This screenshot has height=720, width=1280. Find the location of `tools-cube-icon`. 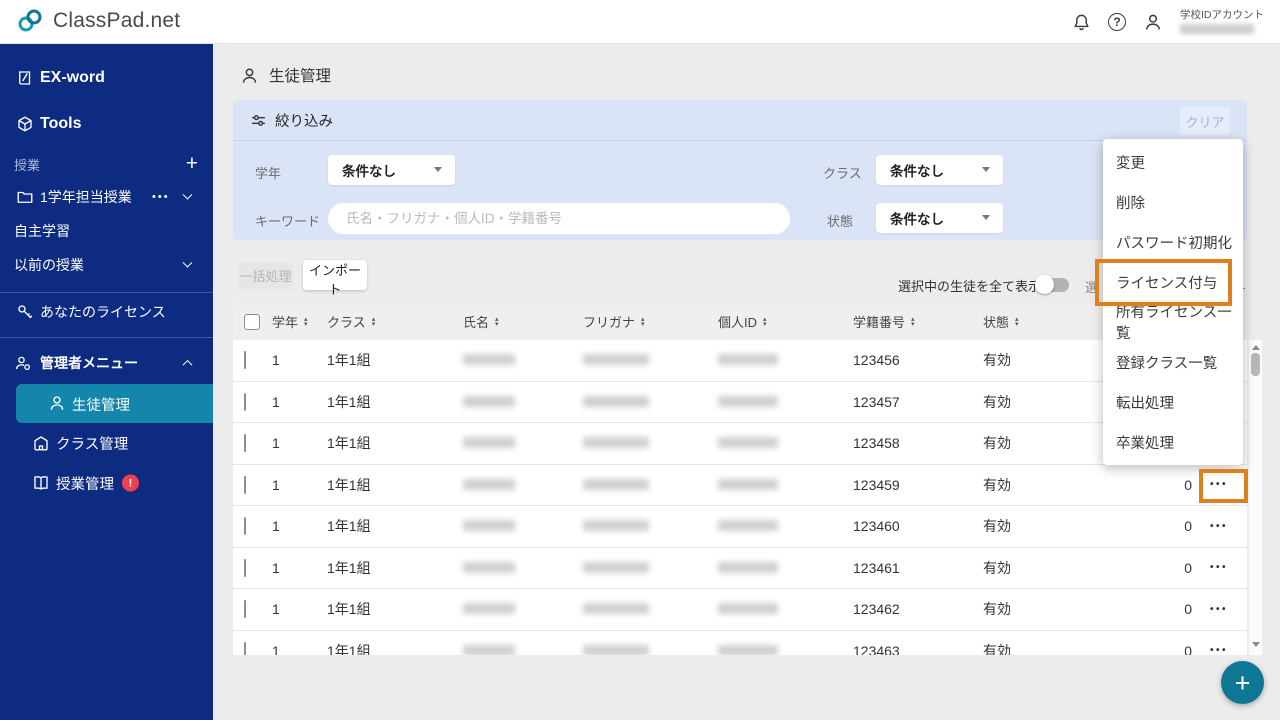

tools-cube-icon is located at coordinates (25, 124).